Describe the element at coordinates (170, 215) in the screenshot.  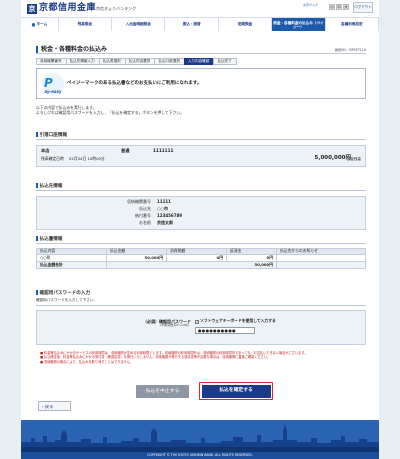
I see `payee-row-value: 123456789` at that location.